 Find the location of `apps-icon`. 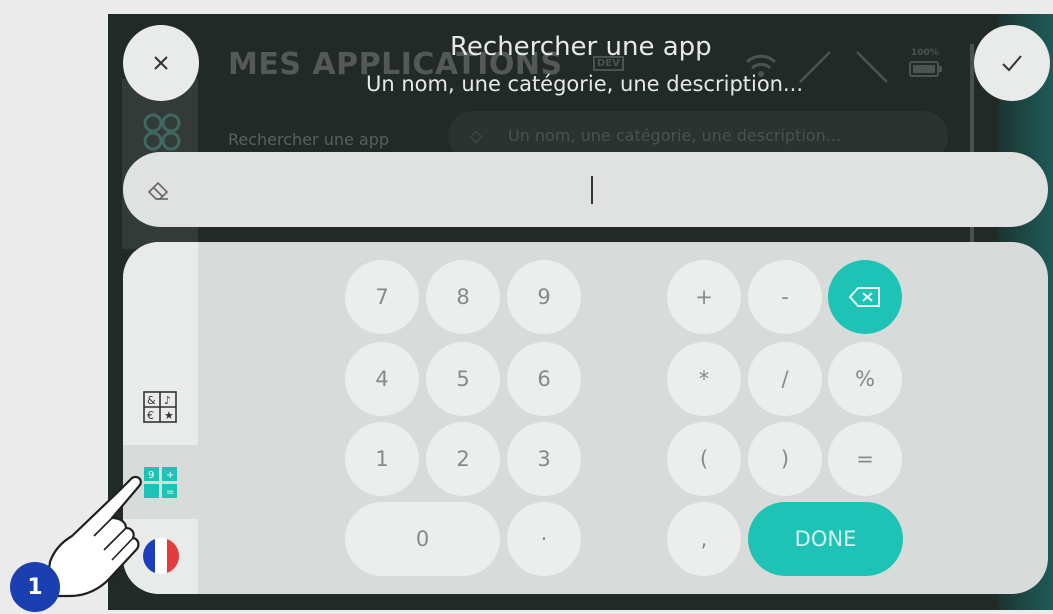

apps-icon is located at coordinates (162, 134).